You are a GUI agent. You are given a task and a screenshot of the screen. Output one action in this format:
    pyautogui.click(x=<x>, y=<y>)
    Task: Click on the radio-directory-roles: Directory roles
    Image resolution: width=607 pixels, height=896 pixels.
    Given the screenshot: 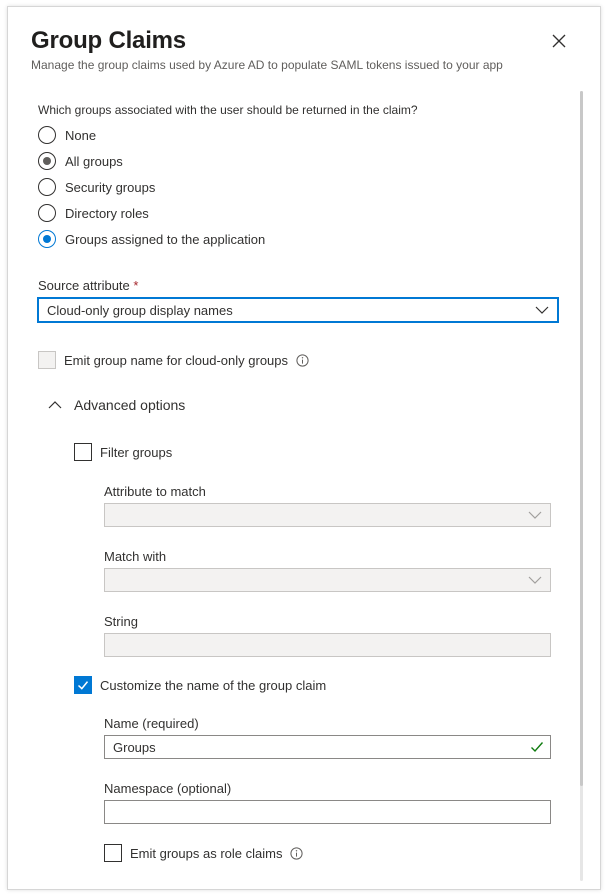 What is the action you would take?
    pyautogui.click(x=93, y=213)
    